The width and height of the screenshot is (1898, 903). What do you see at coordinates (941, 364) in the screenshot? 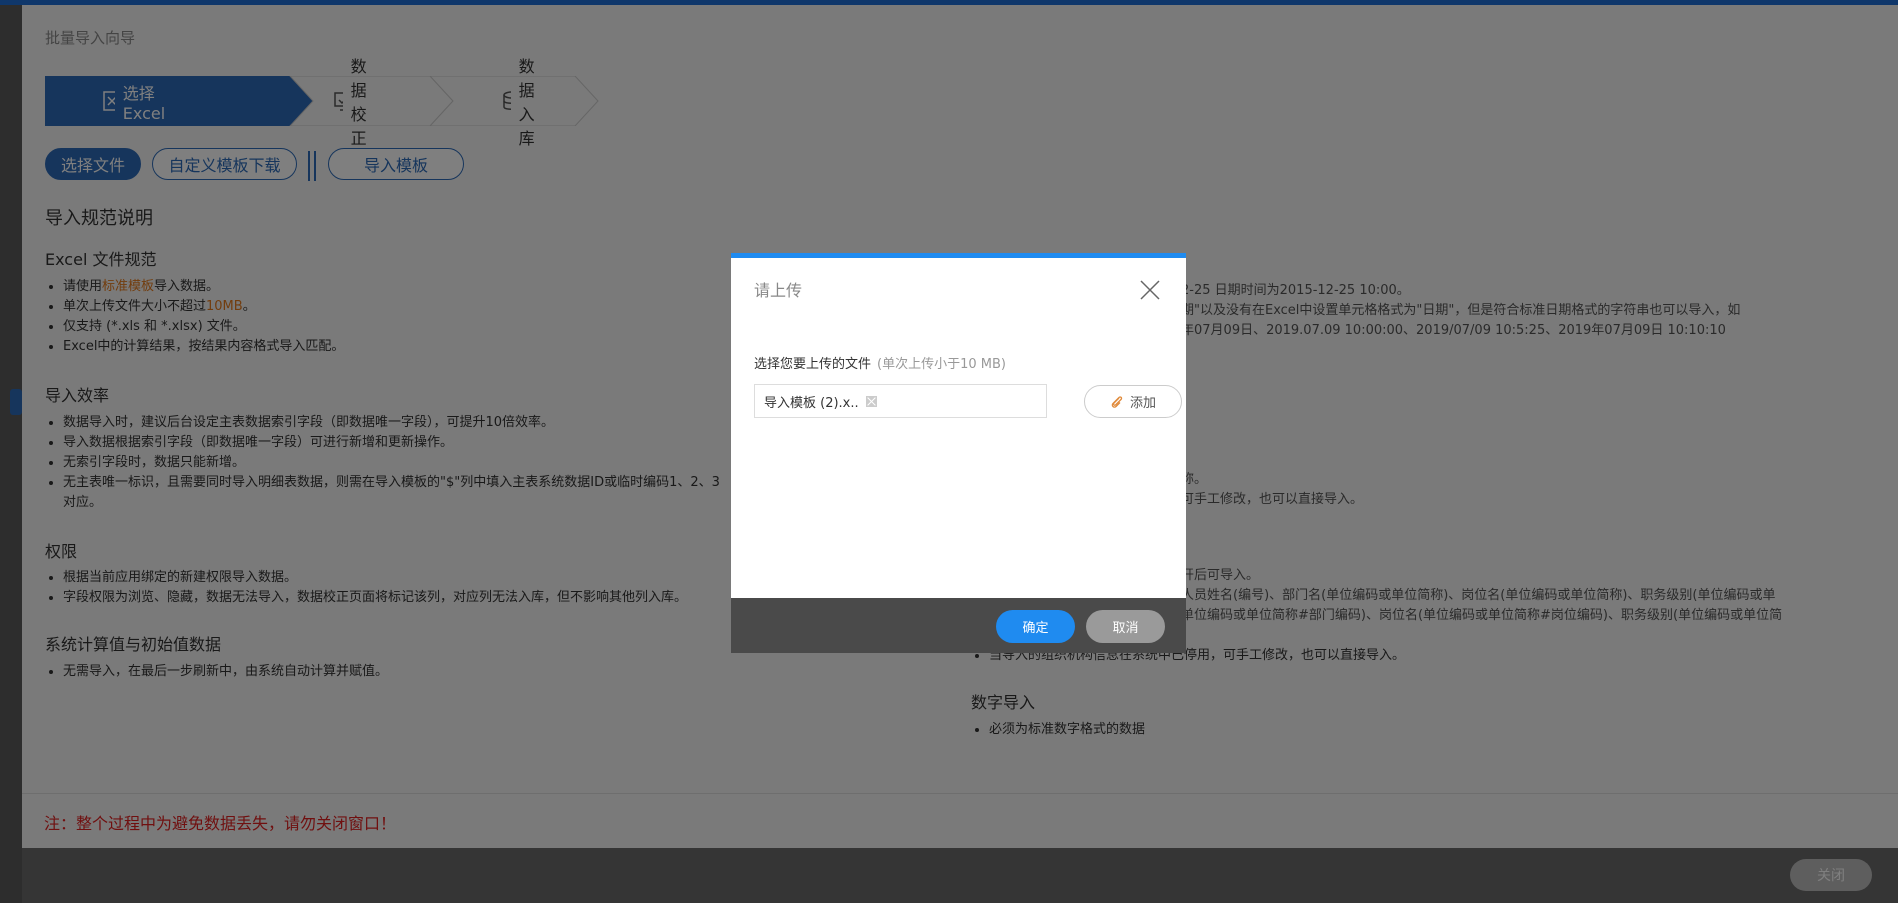
I see `size-hint: (单次上传小于10 MB)` at bounding box center [941, 364].